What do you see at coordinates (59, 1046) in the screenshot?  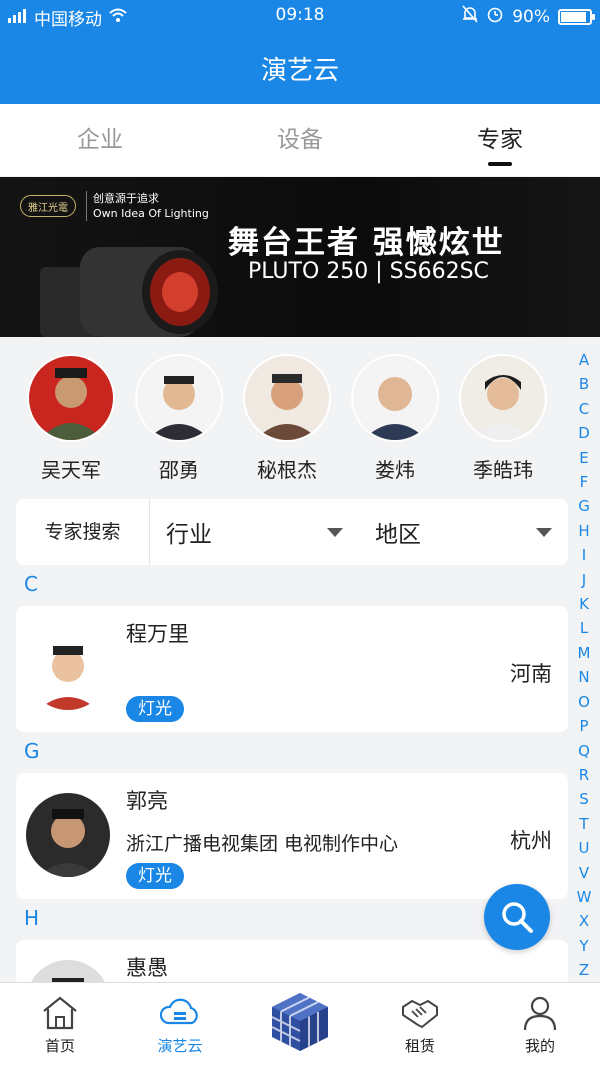 I see `nav-label: 首页` at bounding box center [59, 1046].